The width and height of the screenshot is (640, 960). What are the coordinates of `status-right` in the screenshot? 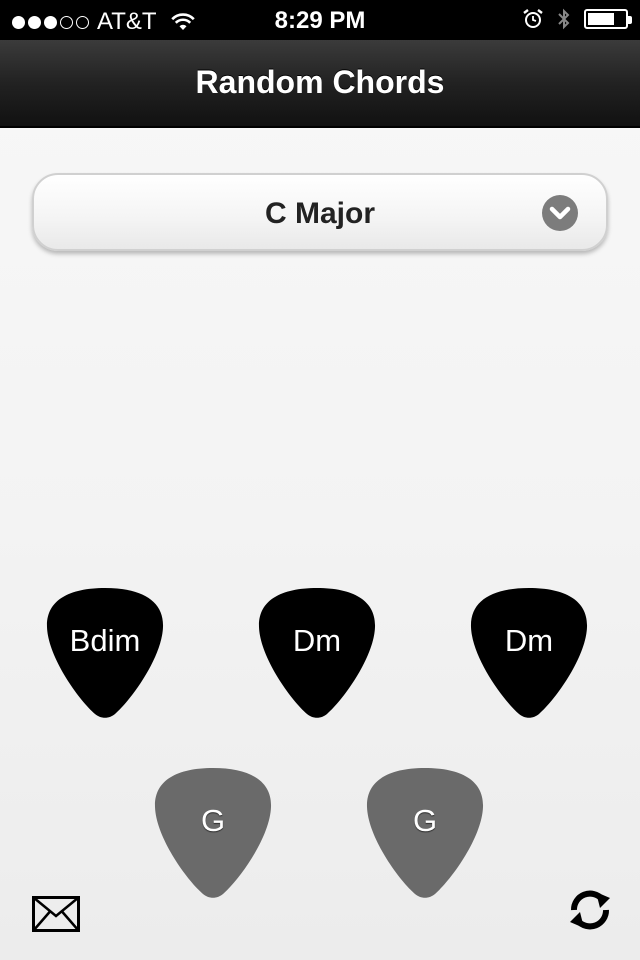 It's located at (577, 19).